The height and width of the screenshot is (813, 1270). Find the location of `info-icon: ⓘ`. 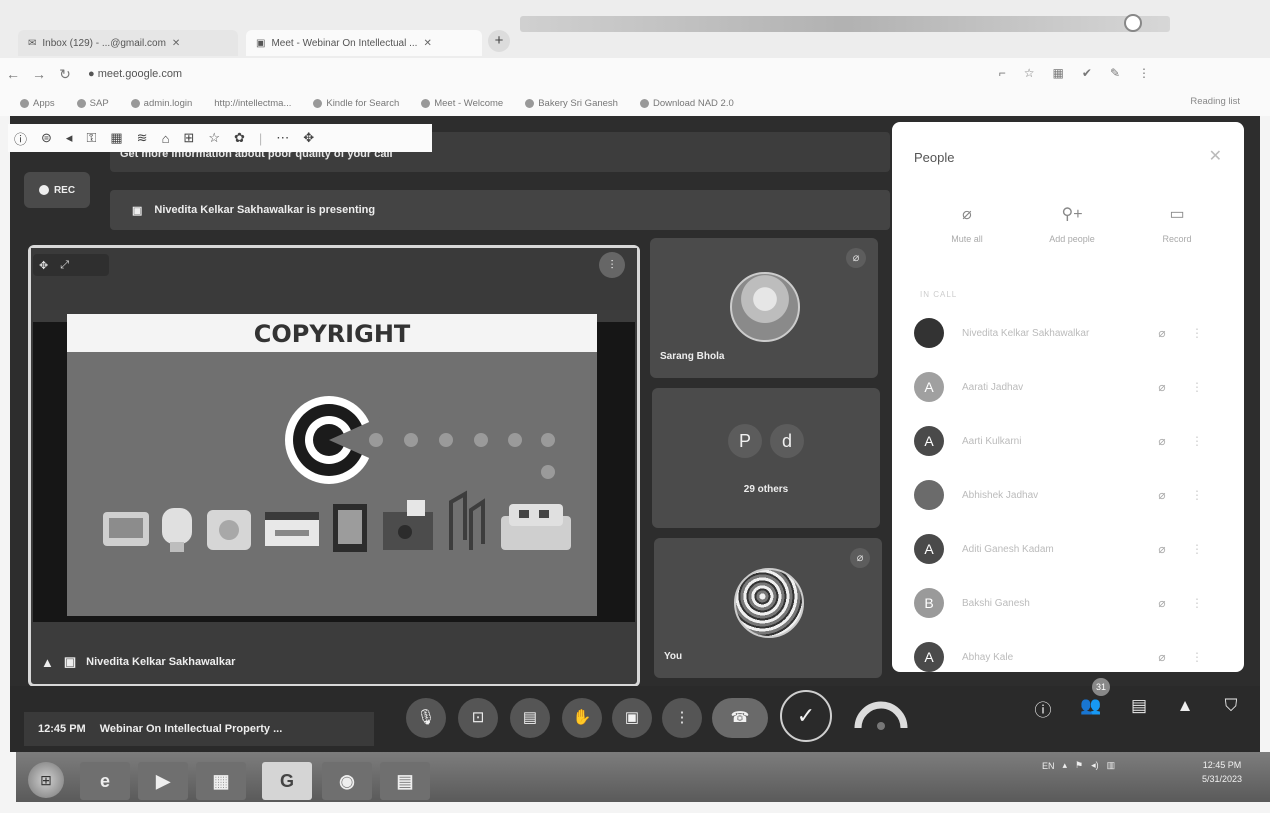

info-icon: ⓘ is located at coordinates (20, 138).